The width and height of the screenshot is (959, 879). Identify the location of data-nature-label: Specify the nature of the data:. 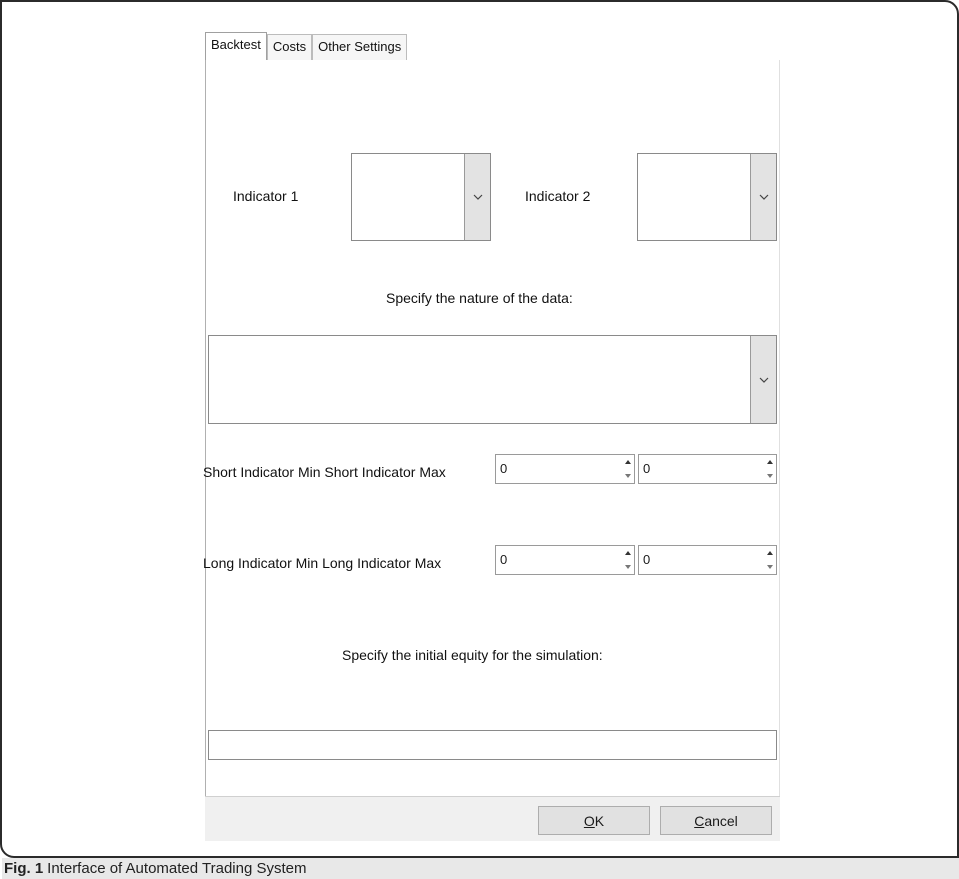
(479, 298).